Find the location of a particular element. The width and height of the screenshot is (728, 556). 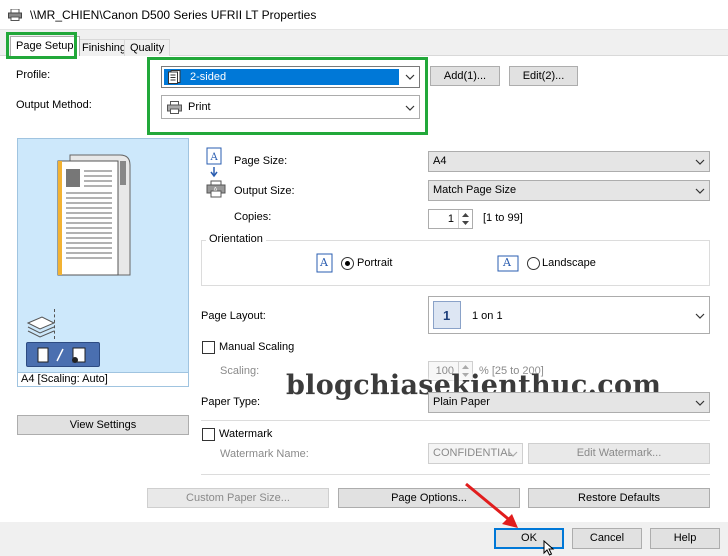

help-button: Help is located at coordinates (685, 538).